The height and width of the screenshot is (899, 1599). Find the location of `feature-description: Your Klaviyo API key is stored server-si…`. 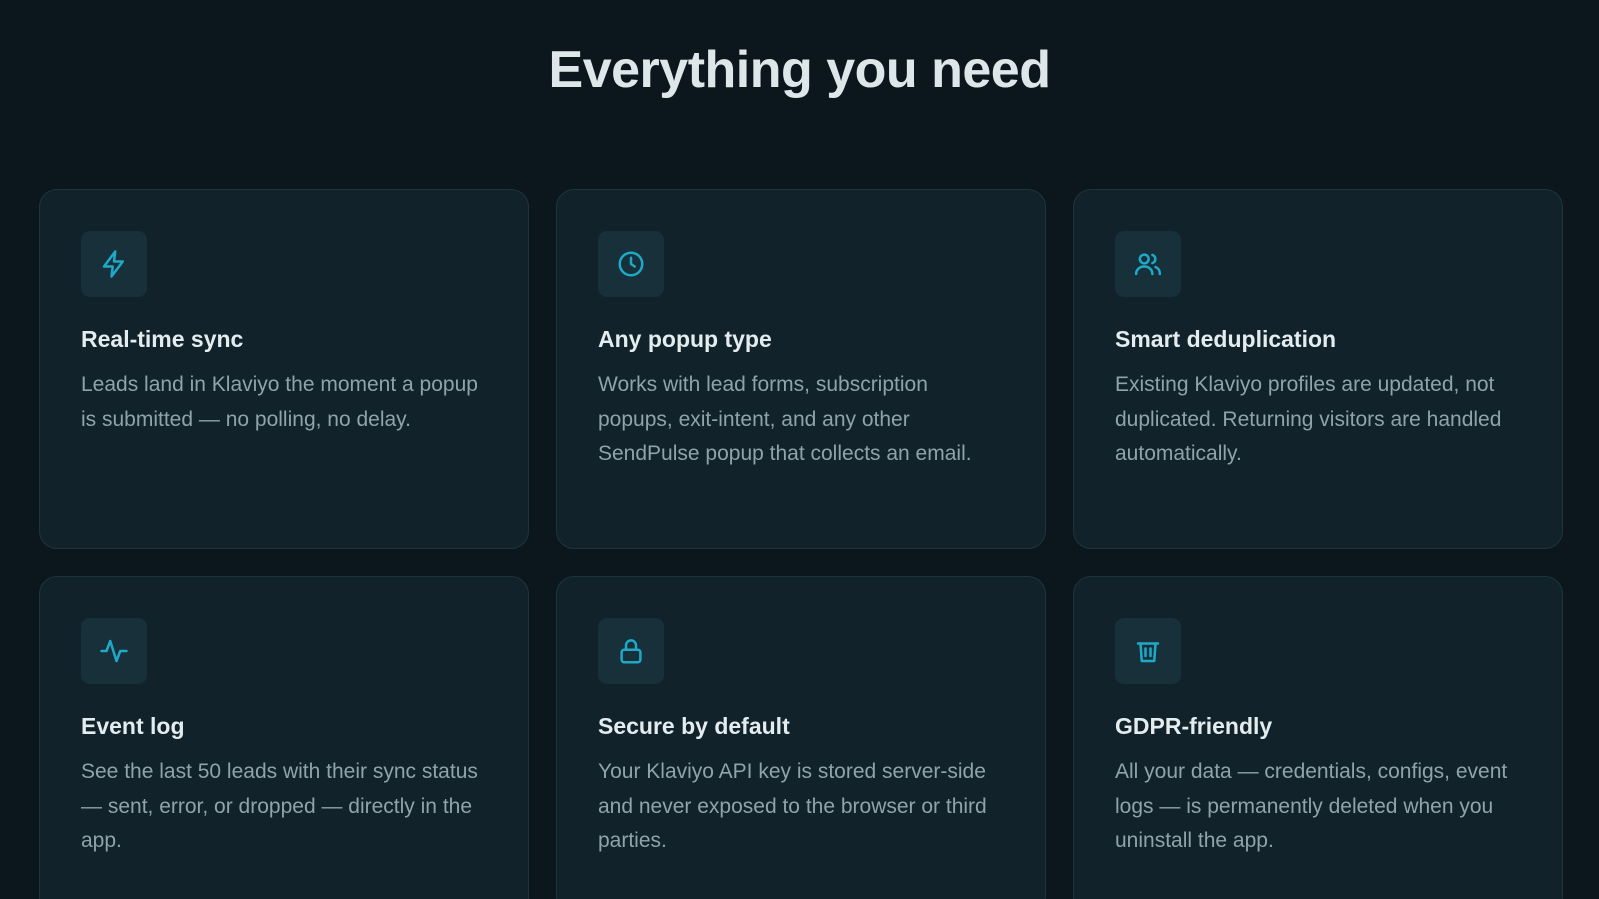

feature-description: Your Klaviyo API key is stored server-si… is located at coordinates (792, 806).